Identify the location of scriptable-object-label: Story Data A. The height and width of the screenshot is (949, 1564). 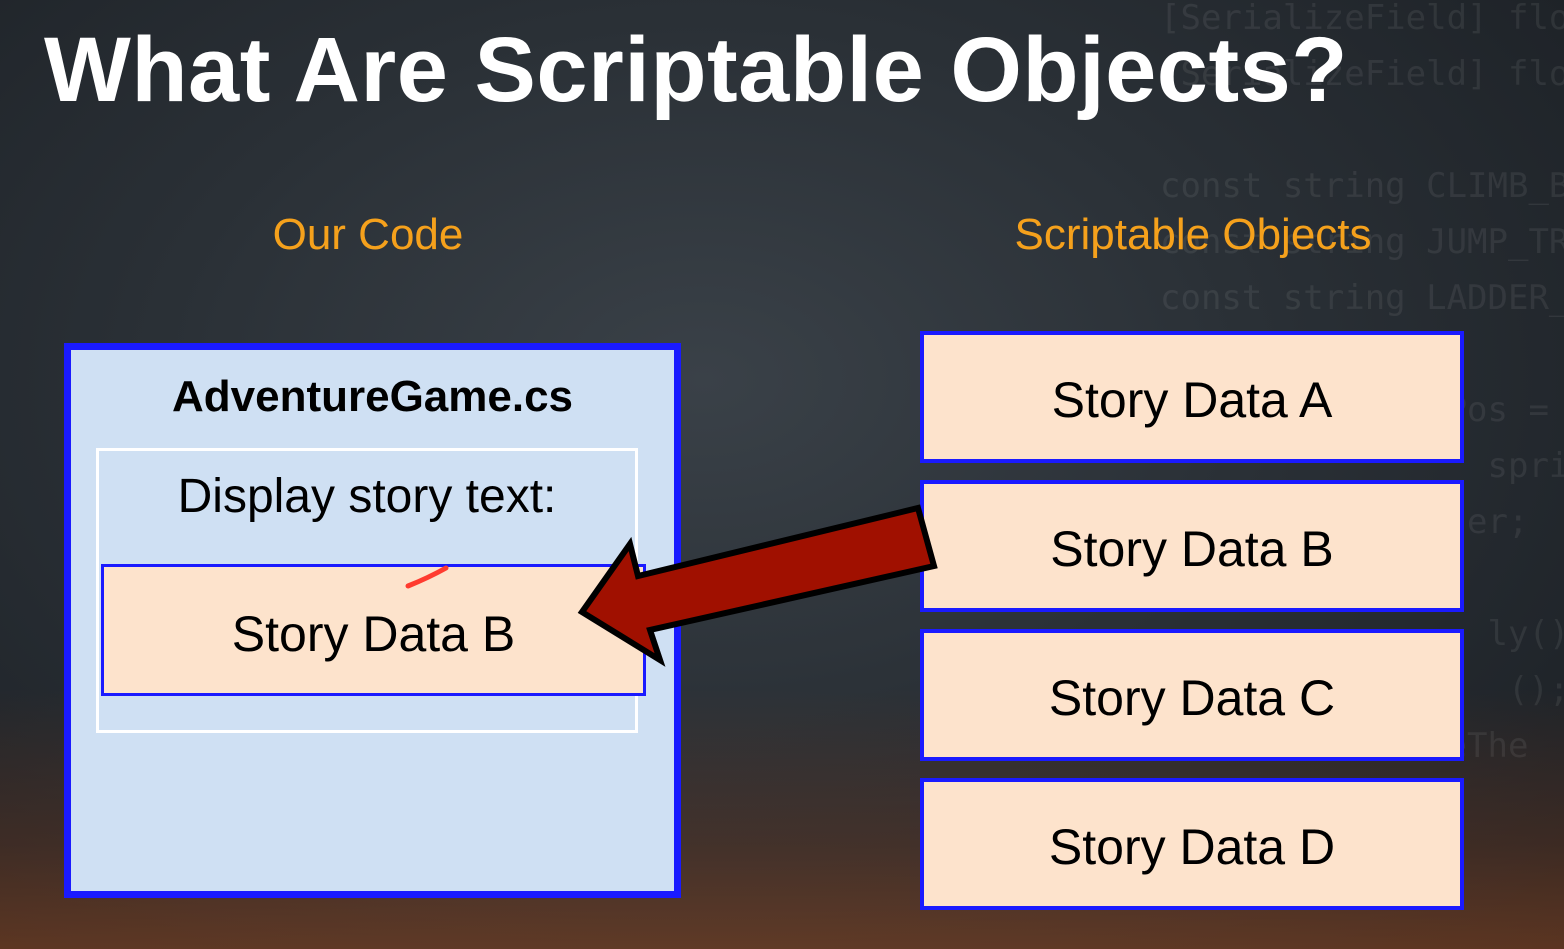
(1192, 400).